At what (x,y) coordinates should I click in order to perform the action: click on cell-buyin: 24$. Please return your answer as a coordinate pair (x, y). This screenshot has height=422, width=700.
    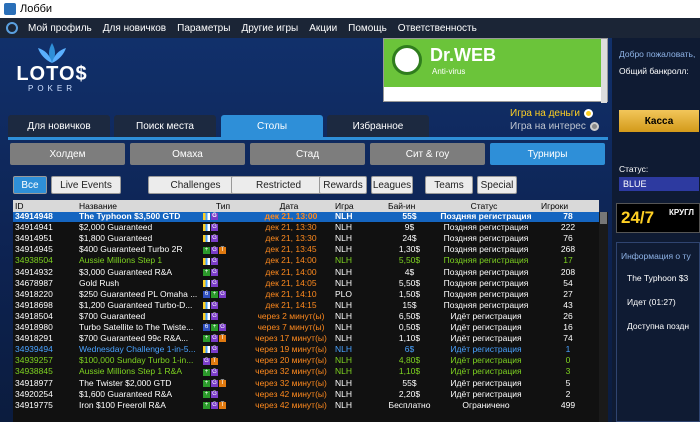
    Looking at the image, I should click on (409, 239).